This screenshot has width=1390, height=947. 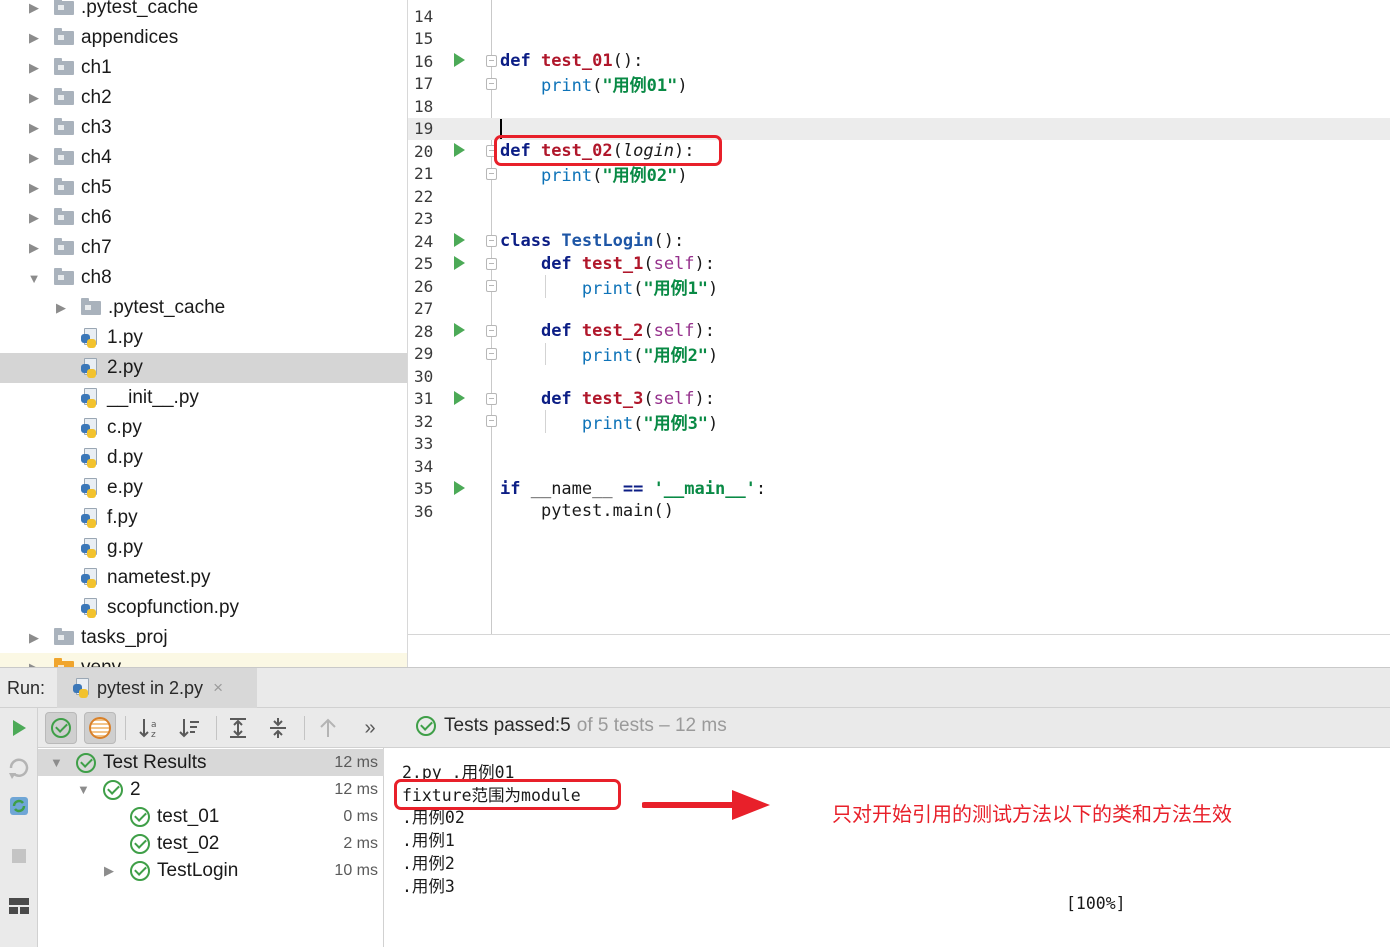 What do you see at coordinates (203, 578) in the screenshot?
I see `tree-file-item: nametest.py` at bounding box center [203, 578].